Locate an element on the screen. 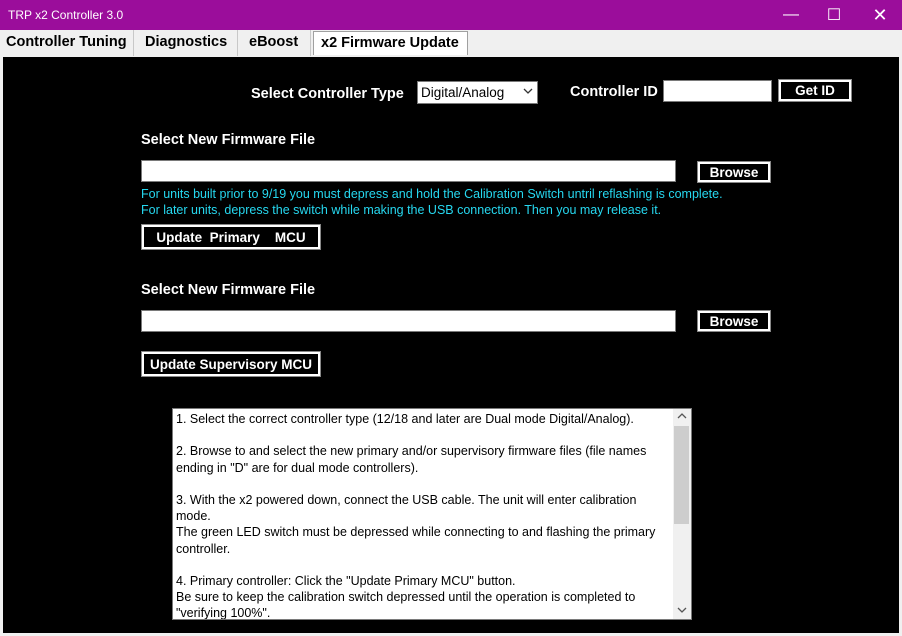  instructions-scrollbar is located at coordinates (682, 514).